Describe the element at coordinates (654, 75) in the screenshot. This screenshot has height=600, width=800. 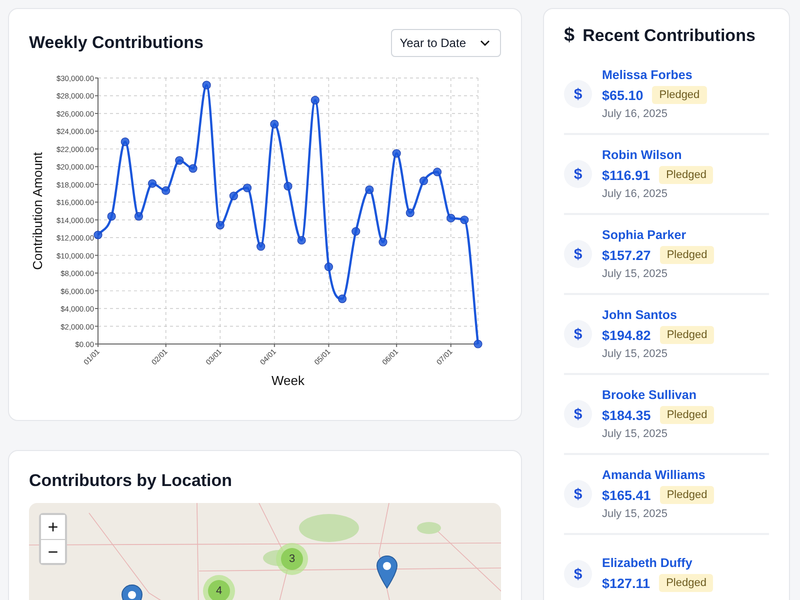
I see `contributor-name: Melissa Forbes` at that location.